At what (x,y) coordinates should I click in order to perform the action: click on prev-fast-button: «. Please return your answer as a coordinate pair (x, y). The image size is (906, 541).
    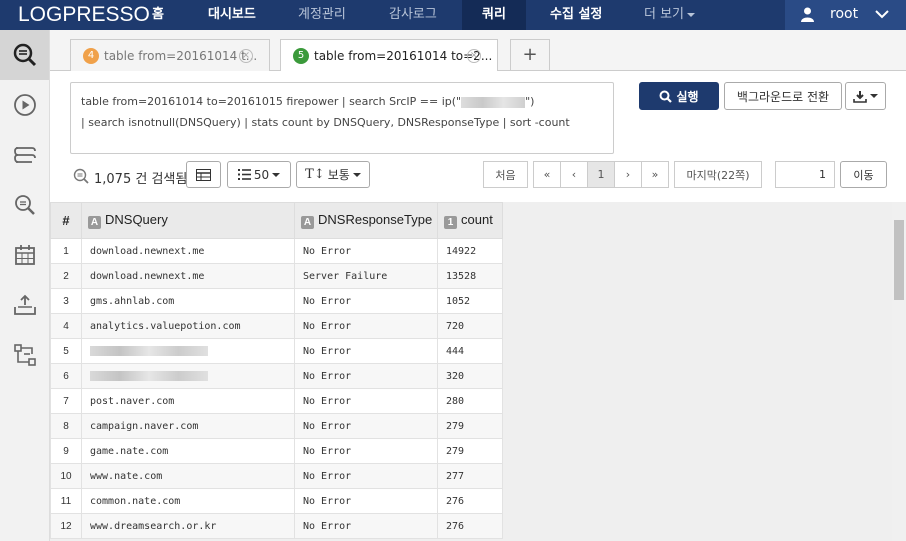
    Looking at the image, I should click on (547, 174).